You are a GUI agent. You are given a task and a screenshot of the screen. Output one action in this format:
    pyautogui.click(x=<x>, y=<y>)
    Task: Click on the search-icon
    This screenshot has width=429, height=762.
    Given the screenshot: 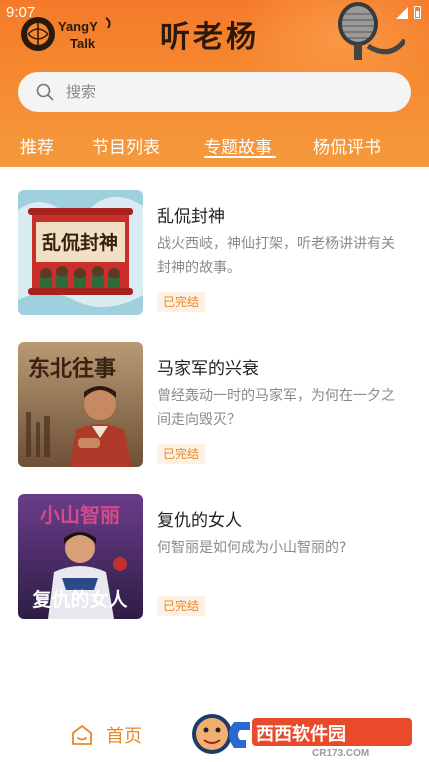 What is the action you would take?
    pyautogui.click(x=45, y=92)
    